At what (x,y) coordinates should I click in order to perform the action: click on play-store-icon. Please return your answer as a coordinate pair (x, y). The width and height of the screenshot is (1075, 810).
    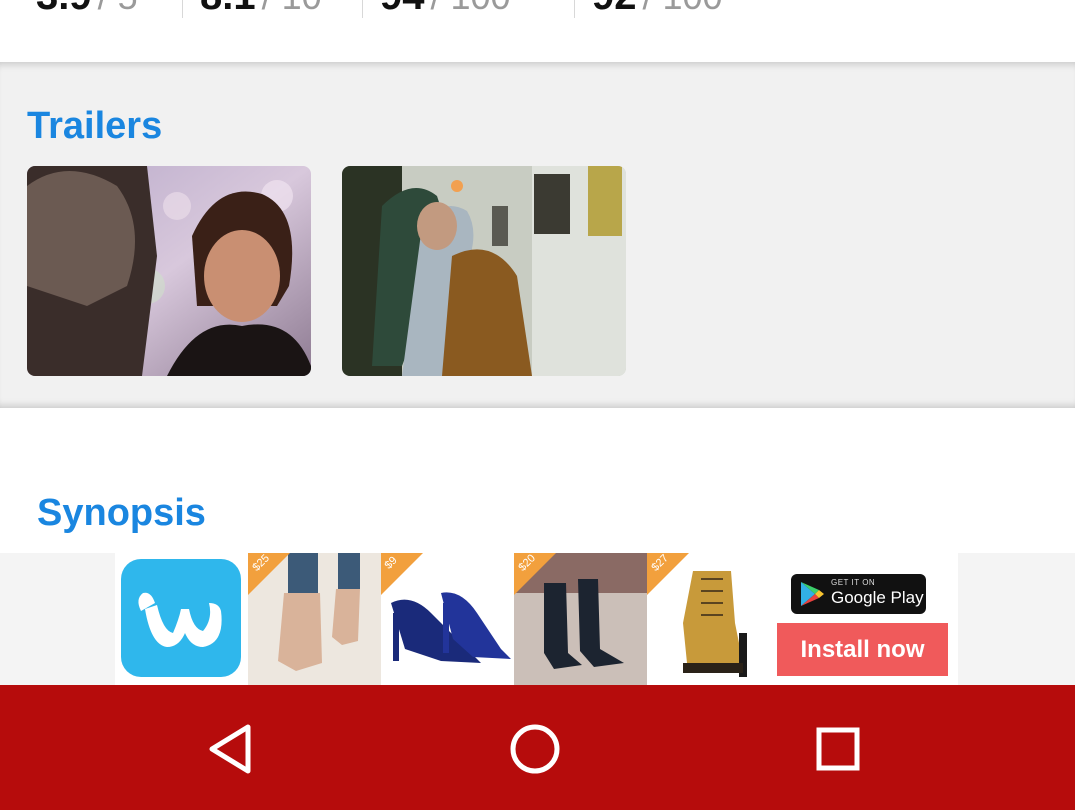
    Looking at the image, I should click on (812, 594).